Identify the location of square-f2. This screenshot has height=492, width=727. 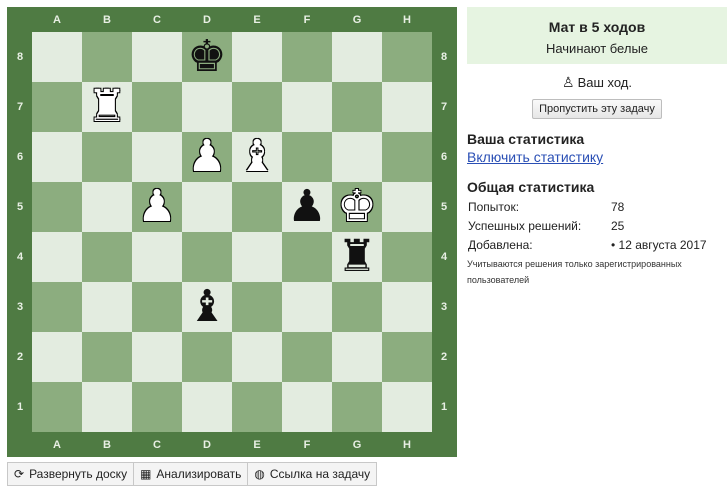
(307, 357).